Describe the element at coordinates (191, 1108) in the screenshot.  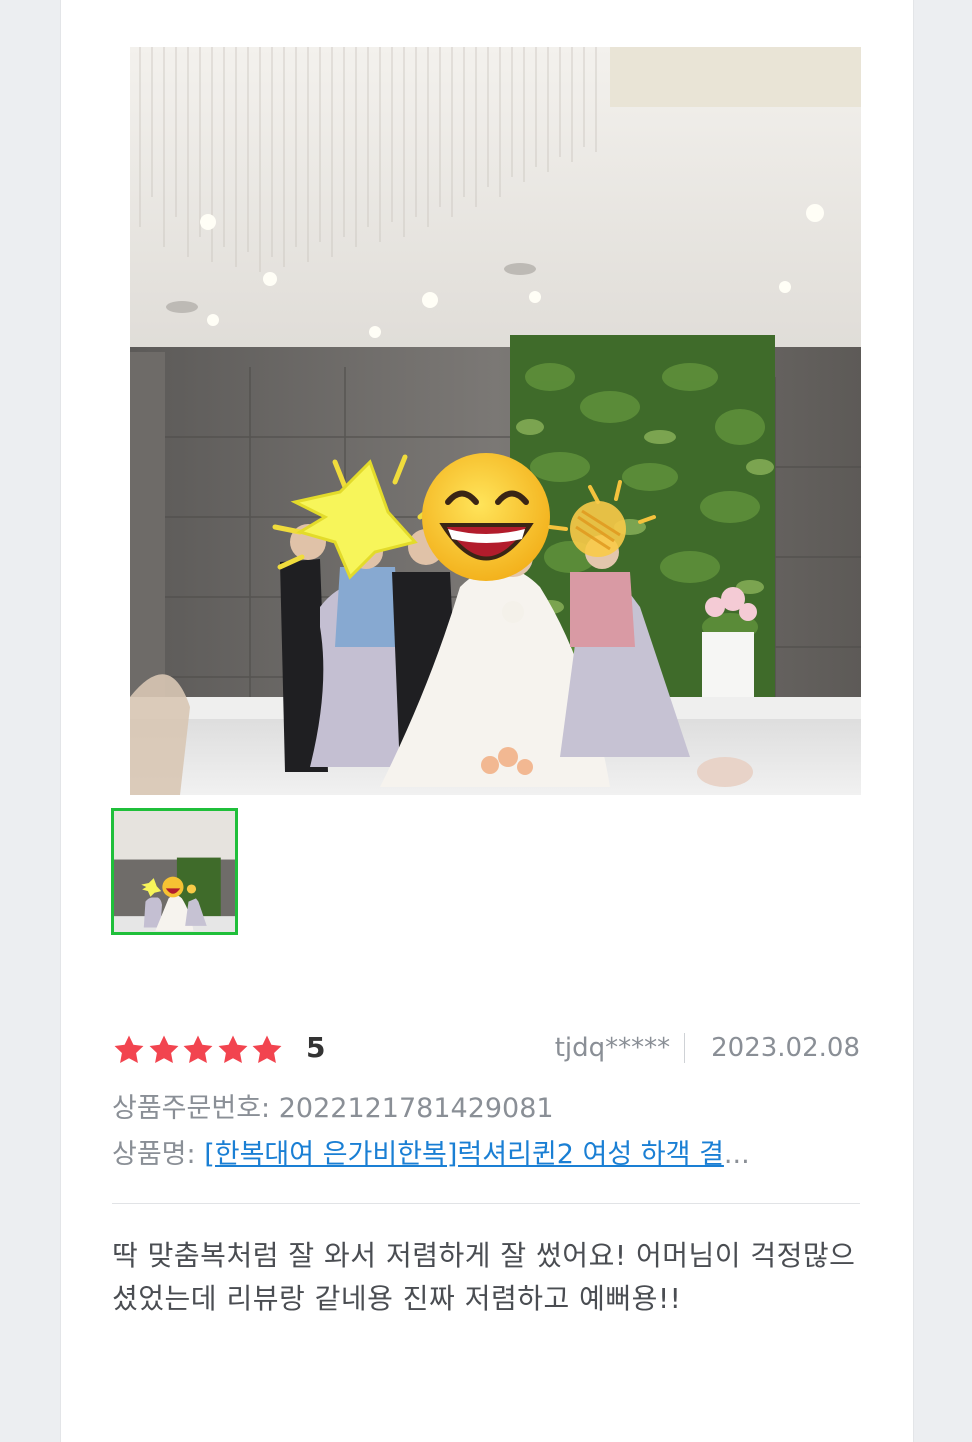
I see `order-number-label: 상품주문번호:` at that location.